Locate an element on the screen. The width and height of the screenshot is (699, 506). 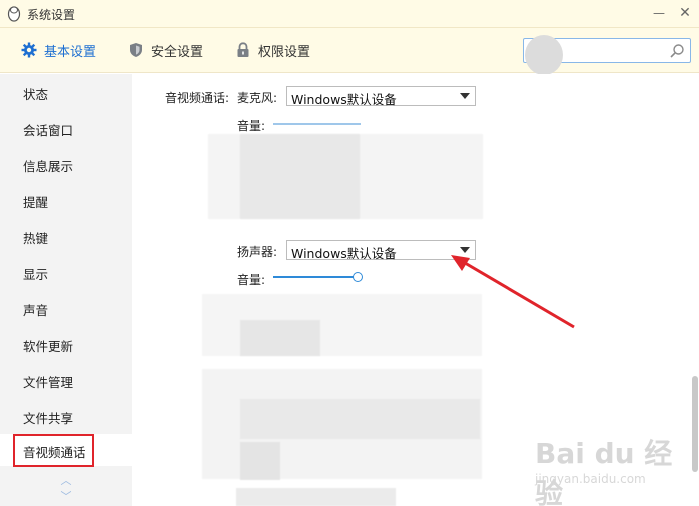
tab-security-settings: 安全设置 is located at coordinates (165, 50).